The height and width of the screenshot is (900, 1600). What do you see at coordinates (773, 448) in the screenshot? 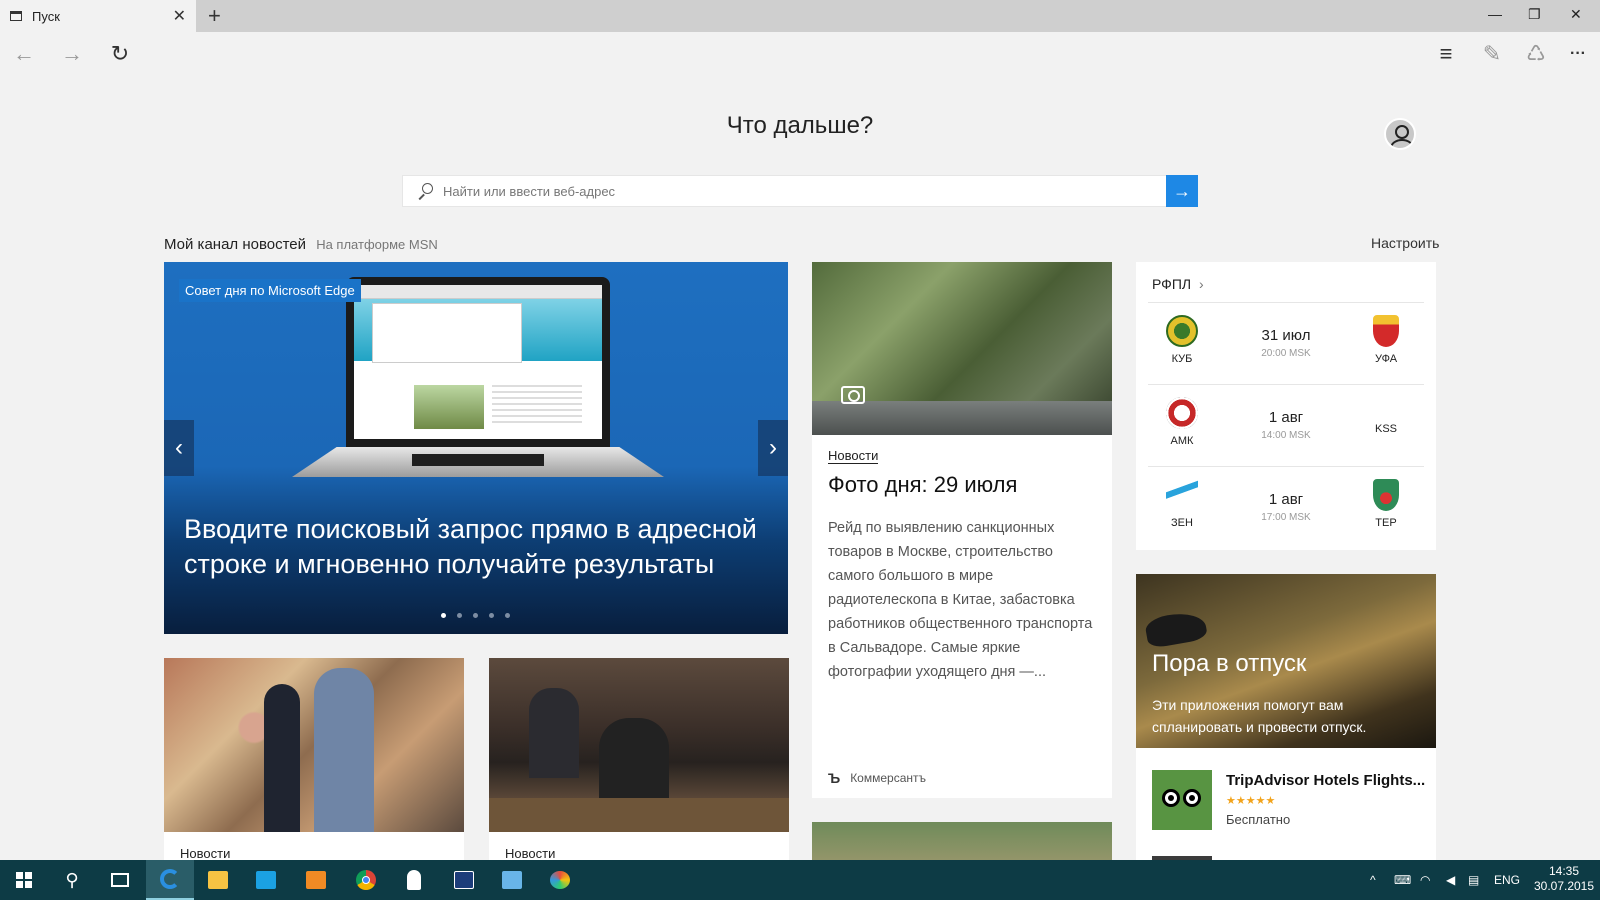
I see `carousel-next-button: ›` at bounding box center [773, 448].